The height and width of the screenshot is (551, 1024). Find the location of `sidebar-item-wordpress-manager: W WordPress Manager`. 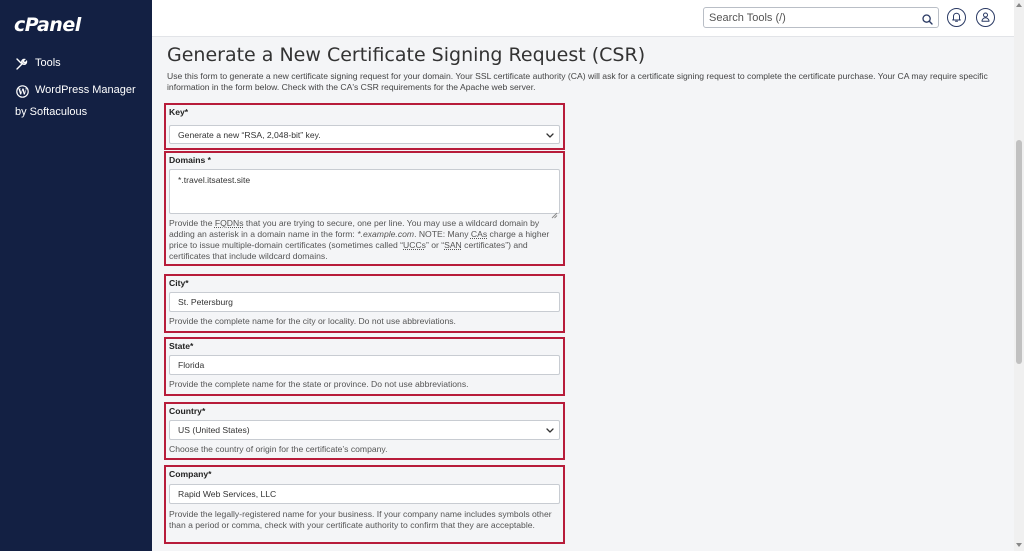

sidebar-item-wordpress-manager: W WordPress Manager is located at coordinates (75, 91).